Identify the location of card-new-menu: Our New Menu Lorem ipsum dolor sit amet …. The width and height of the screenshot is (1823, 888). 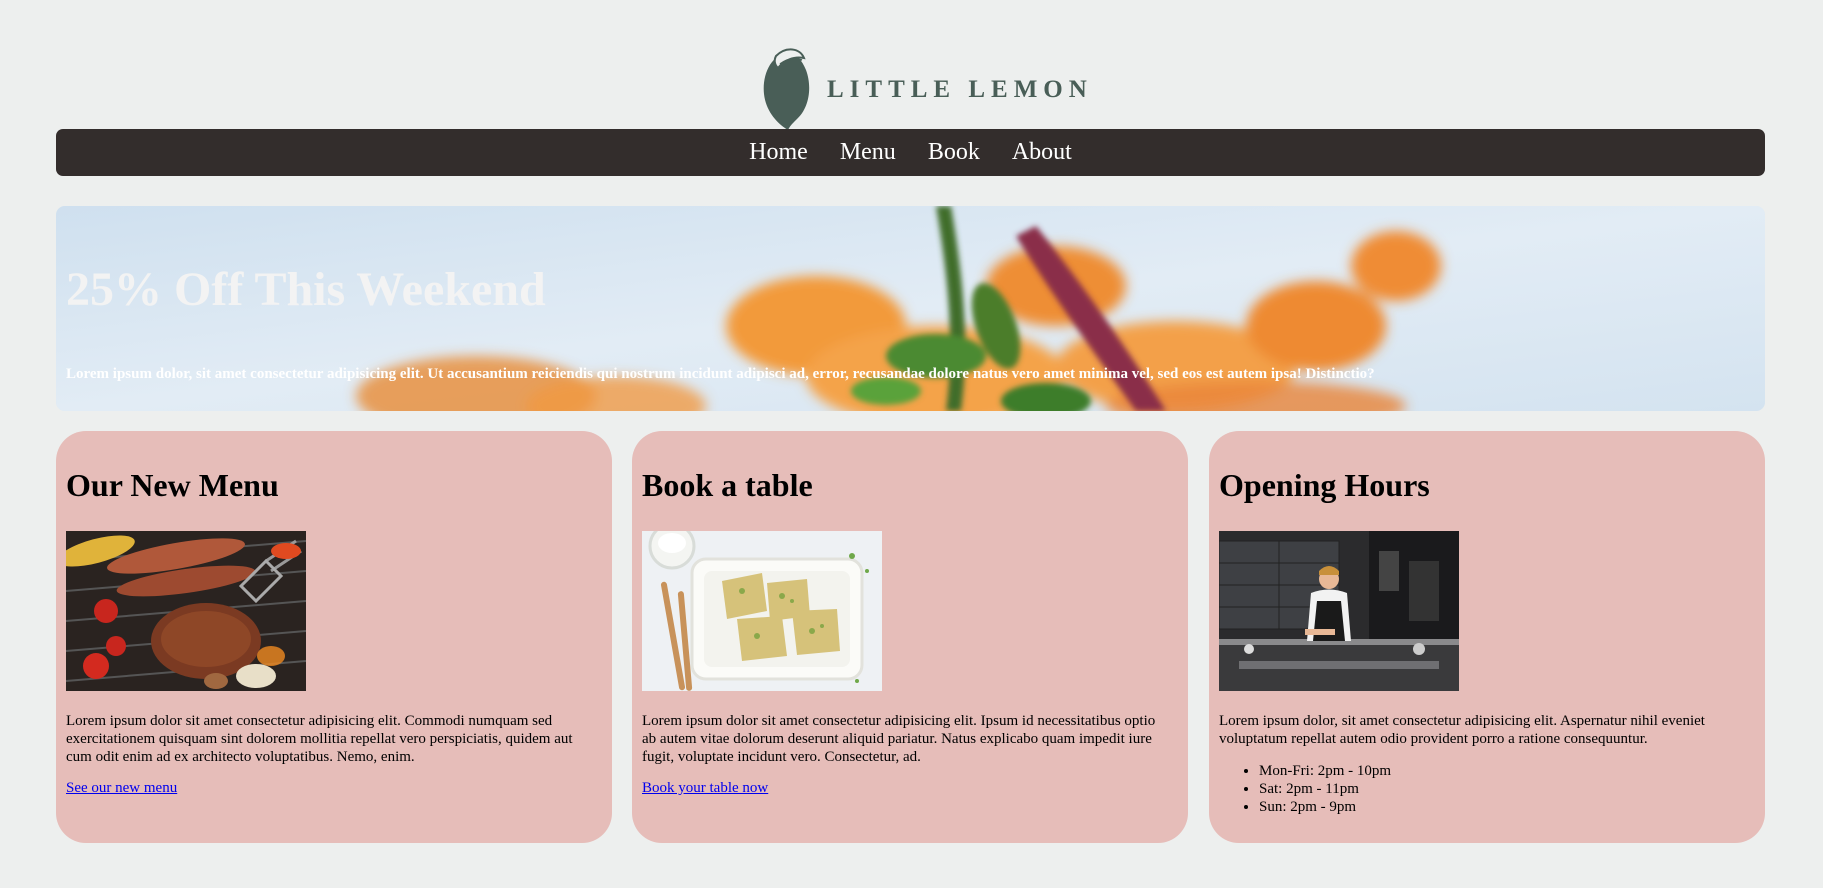
(334, 637).